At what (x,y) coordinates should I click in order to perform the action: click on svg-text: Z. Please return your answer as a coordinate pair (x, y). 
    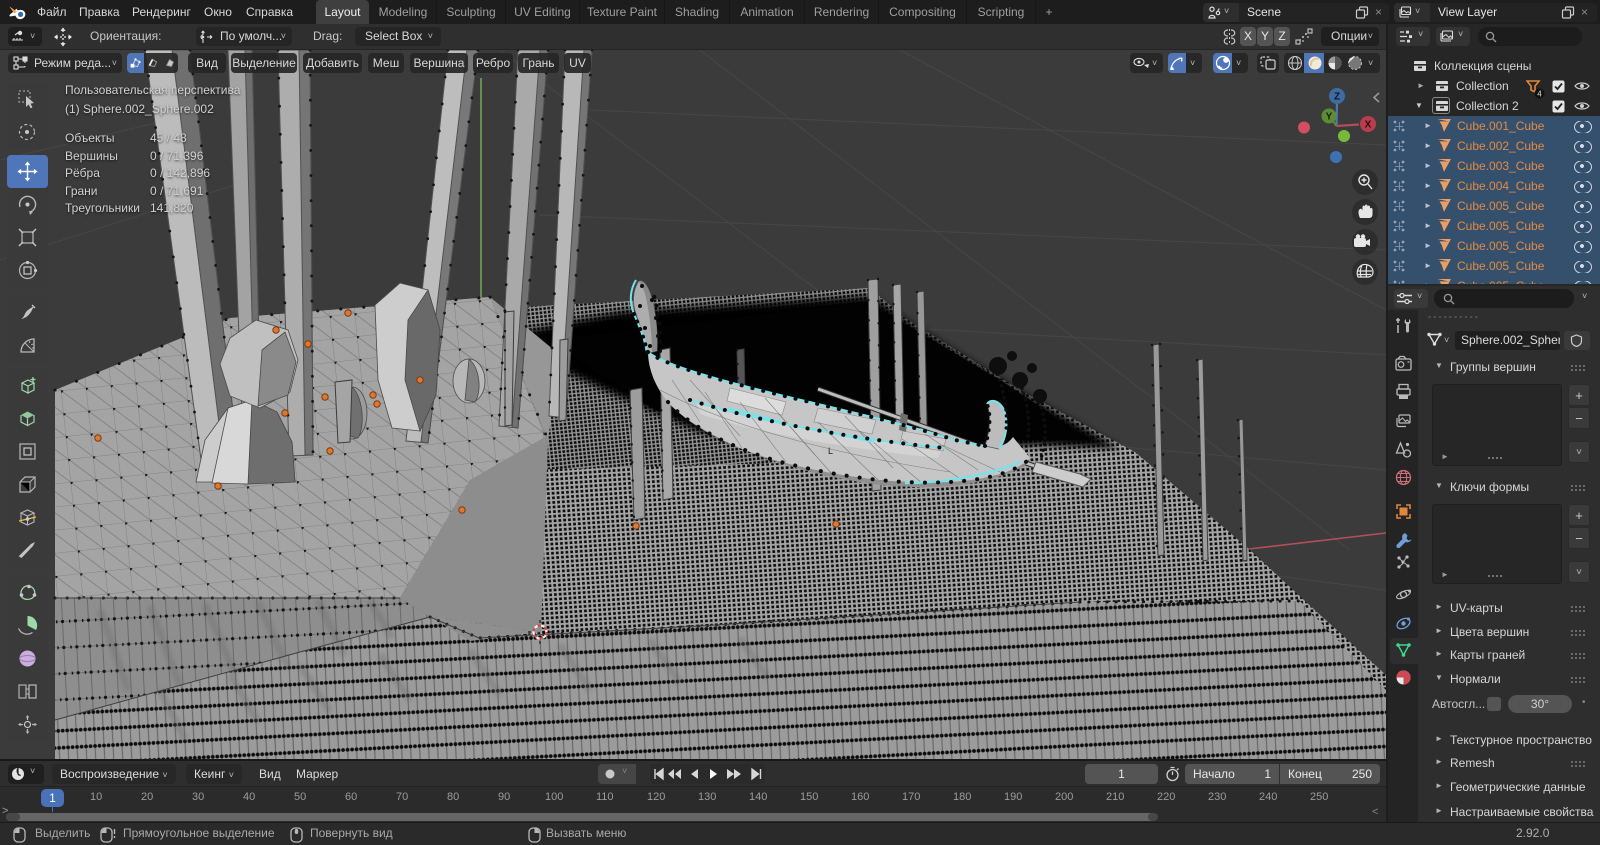
    Looking at the image, I should click on (1337, 97).